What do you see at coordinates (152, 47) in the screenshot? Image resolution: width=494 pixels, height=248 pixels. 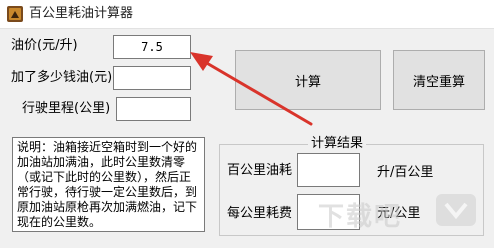 I see `price-input: 7.5` at bounding box center [152, 47].